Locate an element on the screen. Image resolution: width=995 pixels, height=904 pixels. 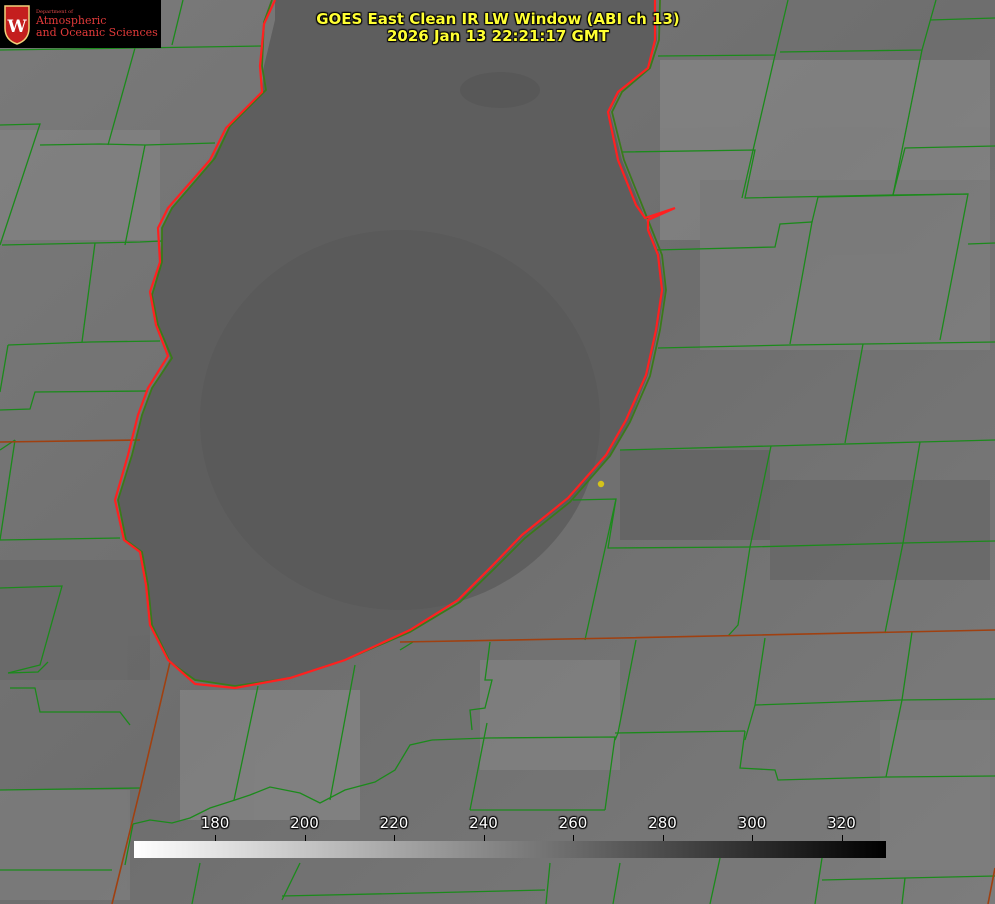
colorbar-tick-label: 280 is located at coordinates (662, 823).